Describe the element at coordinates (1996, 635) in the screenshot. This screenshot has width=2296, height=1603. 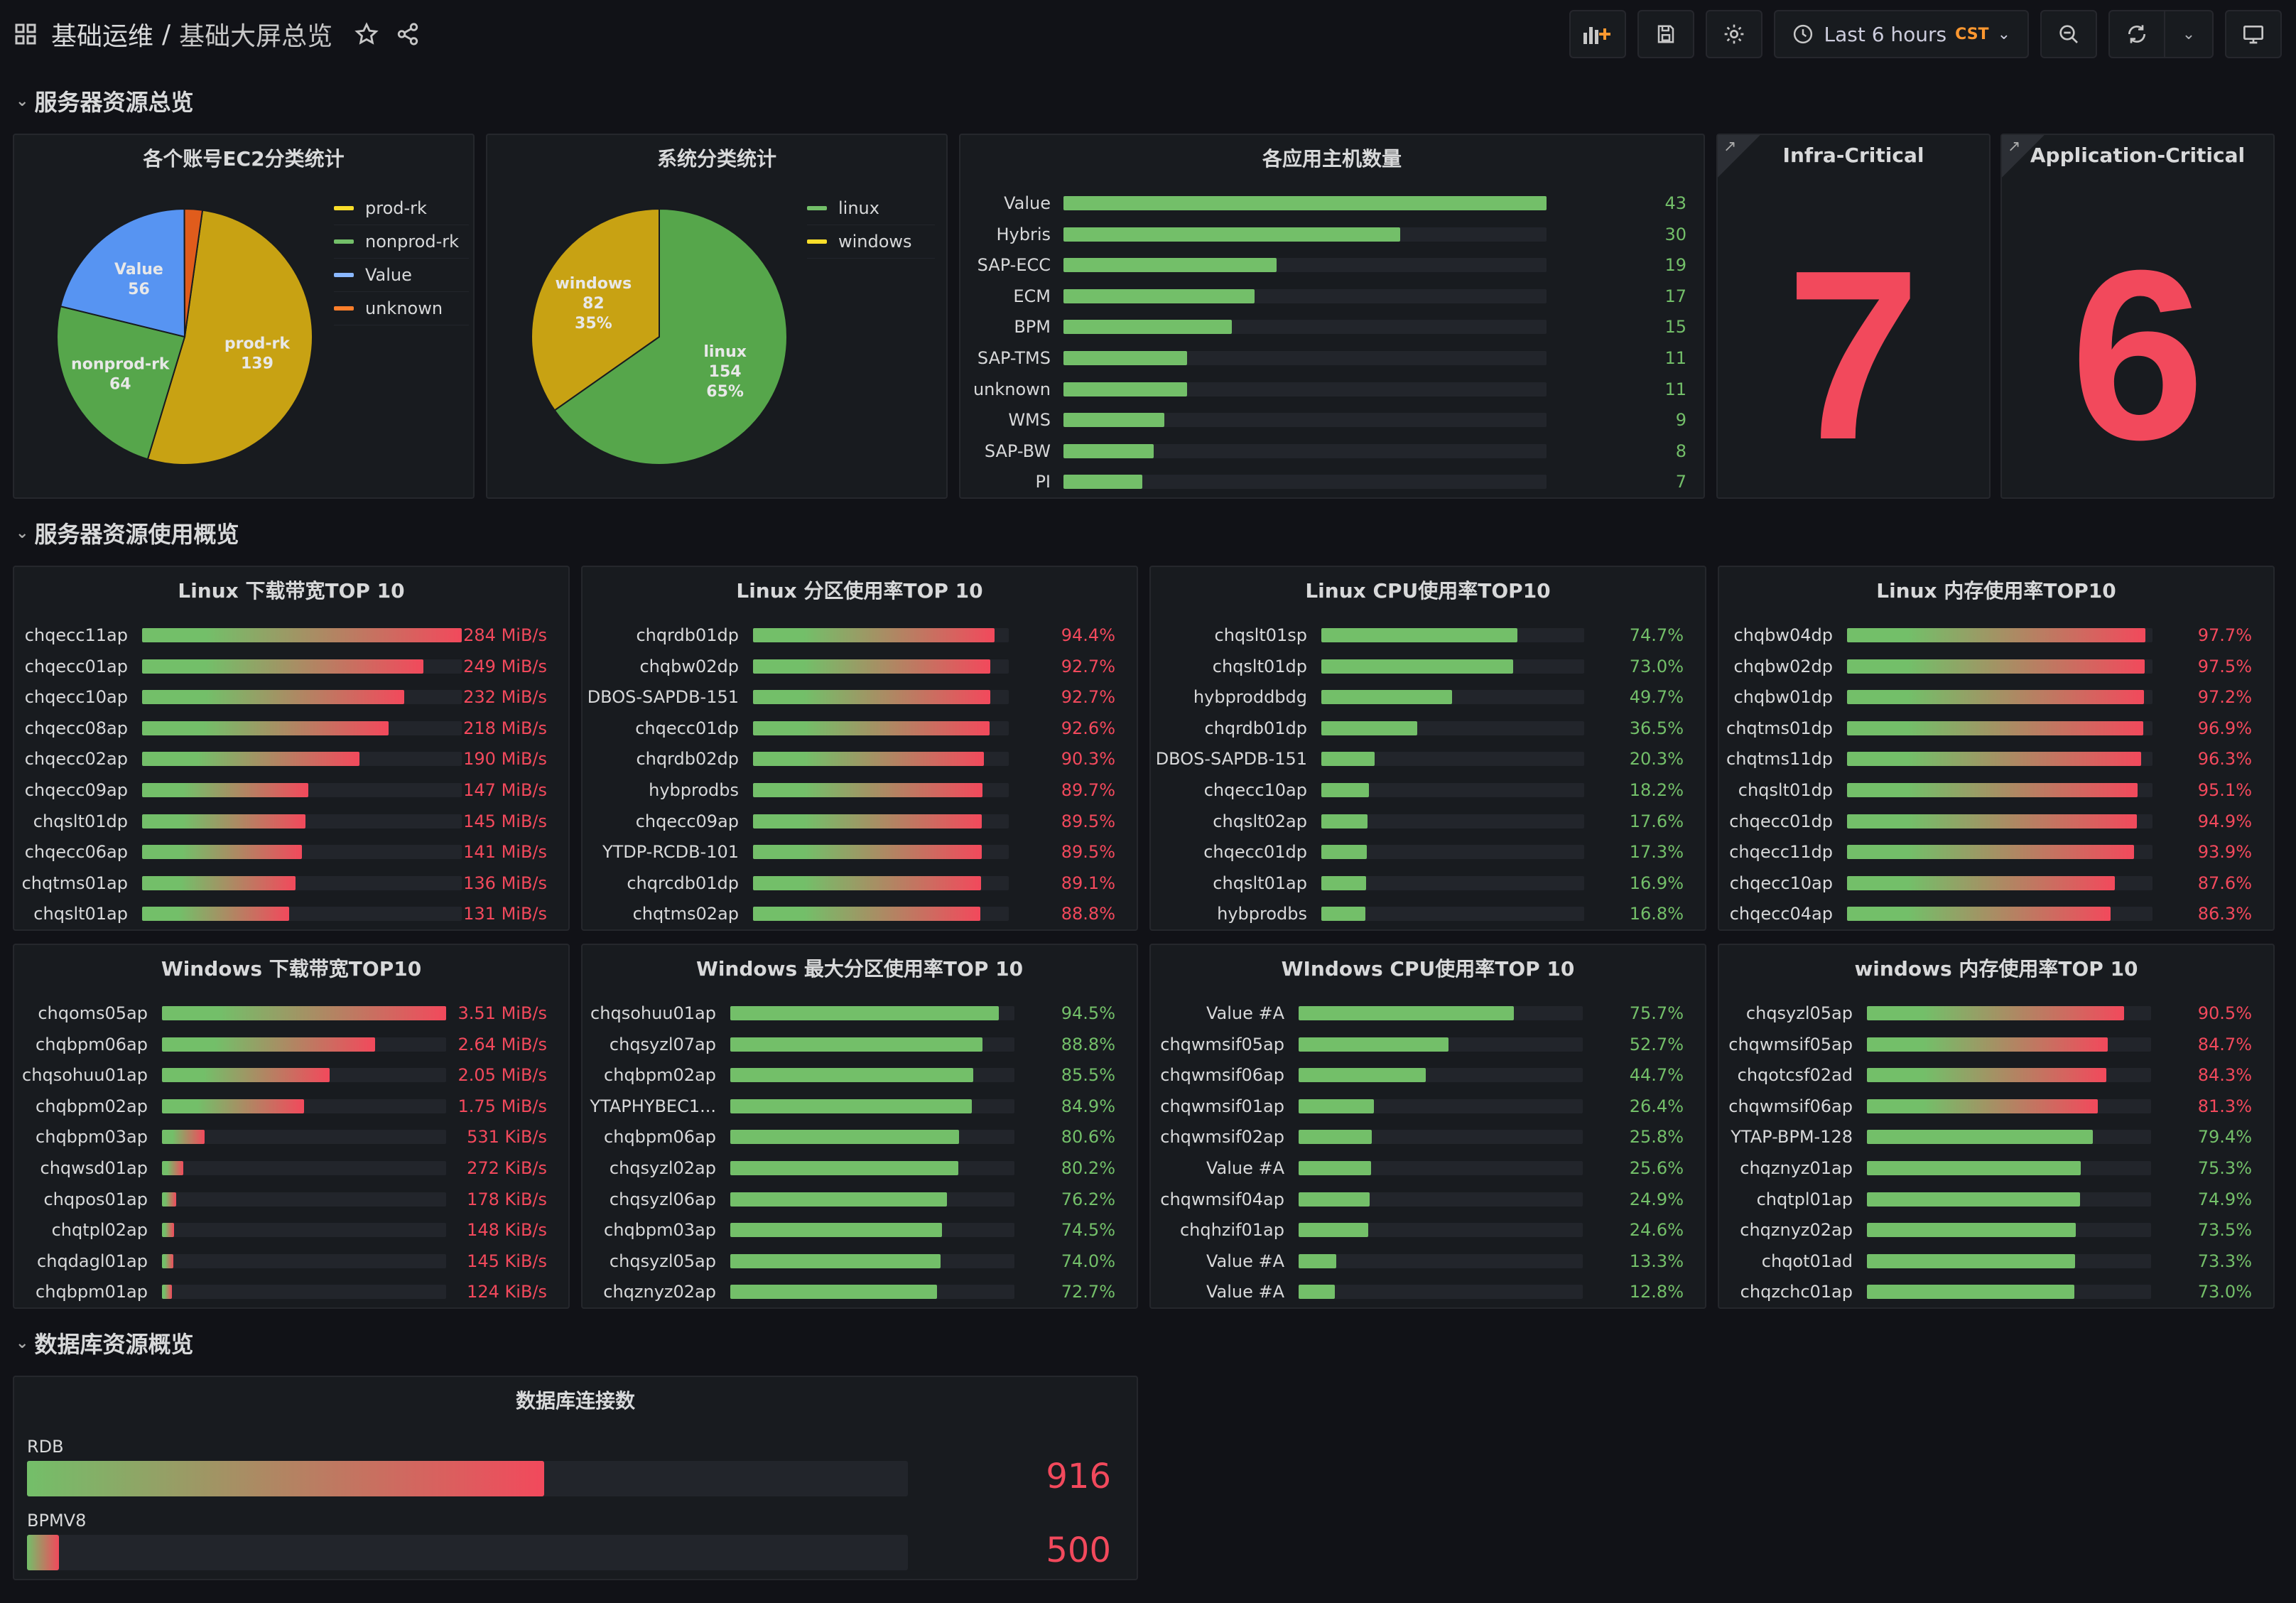
I see `bar-row: chqbw04dp 97.7%` at that location.